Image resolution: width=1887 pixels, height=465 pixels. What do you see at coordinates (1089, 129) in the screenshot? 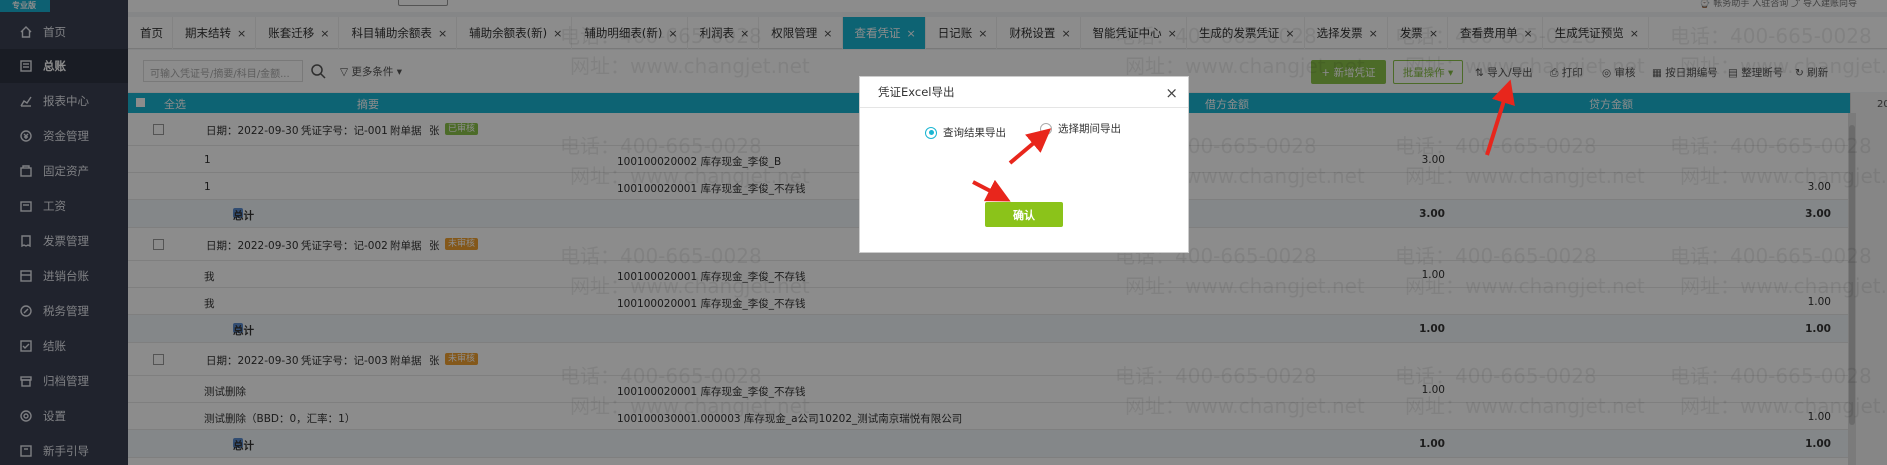
I see `radio-label: 选择期间导出` at bounding box center [1089, 129].